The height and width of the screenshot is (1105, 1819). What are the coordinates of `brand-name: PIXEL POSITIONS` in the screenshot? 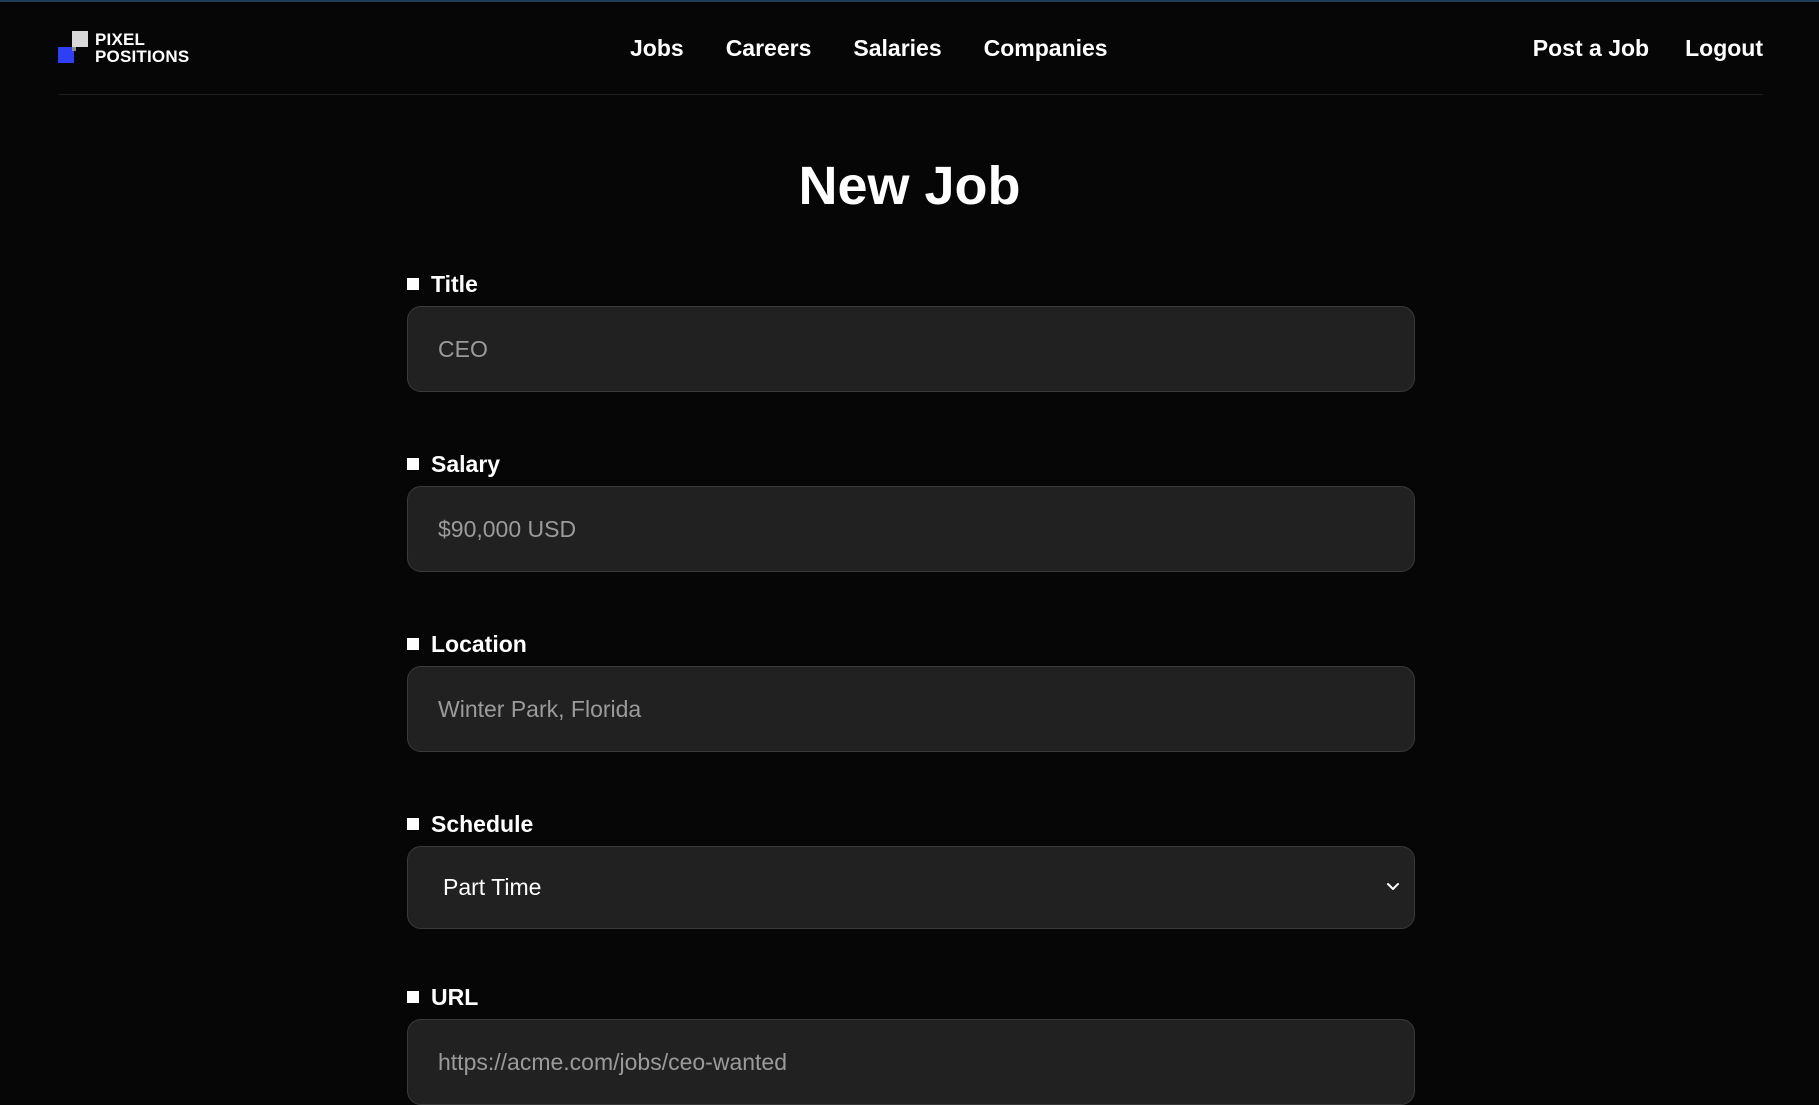 It's located at (142, 48).